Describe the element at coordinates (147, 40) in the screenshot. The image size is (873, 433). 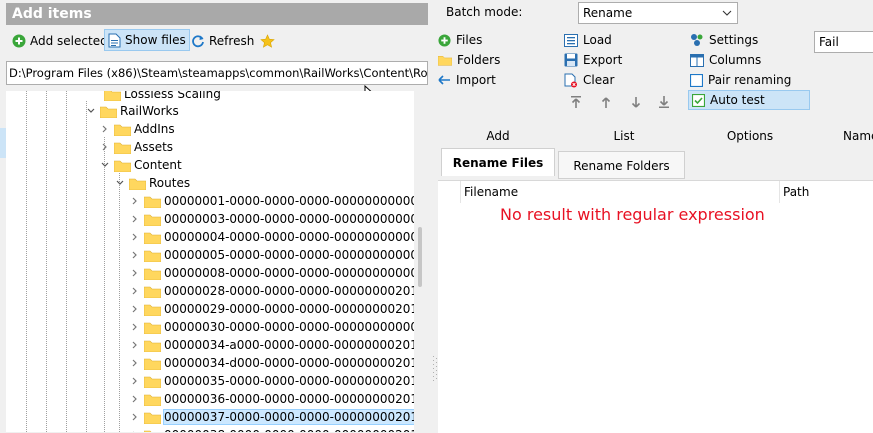
I see `show-files-button: Show files` at that location.